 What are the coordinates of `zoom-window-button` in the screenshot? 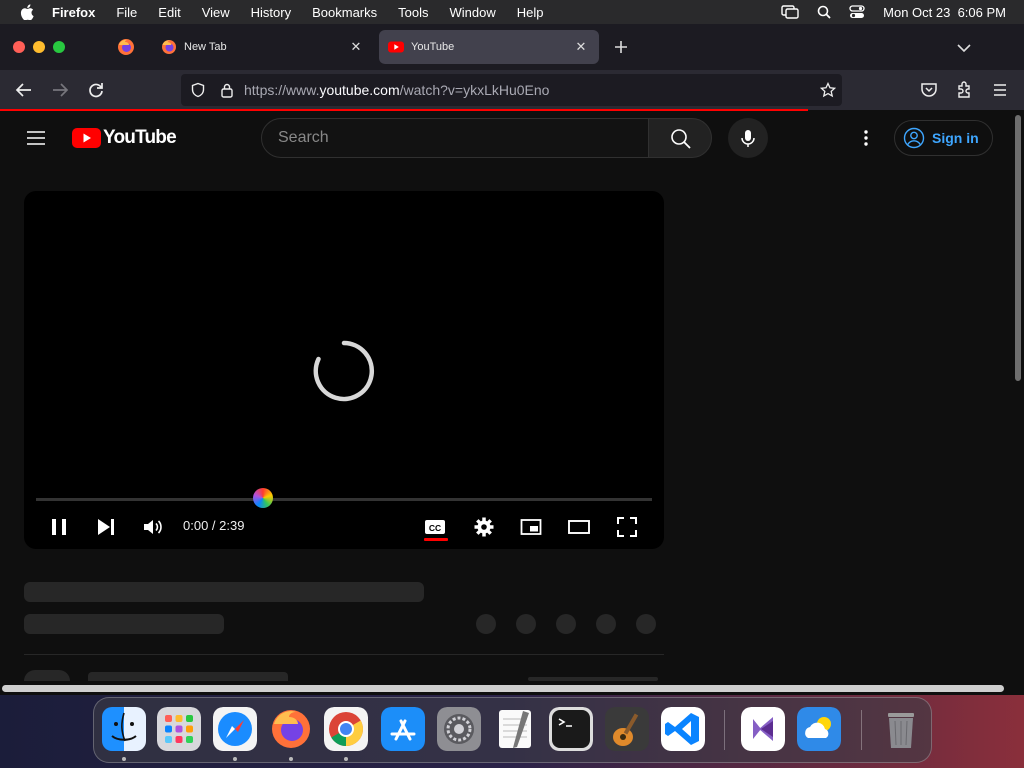 It's located at (59, 47).